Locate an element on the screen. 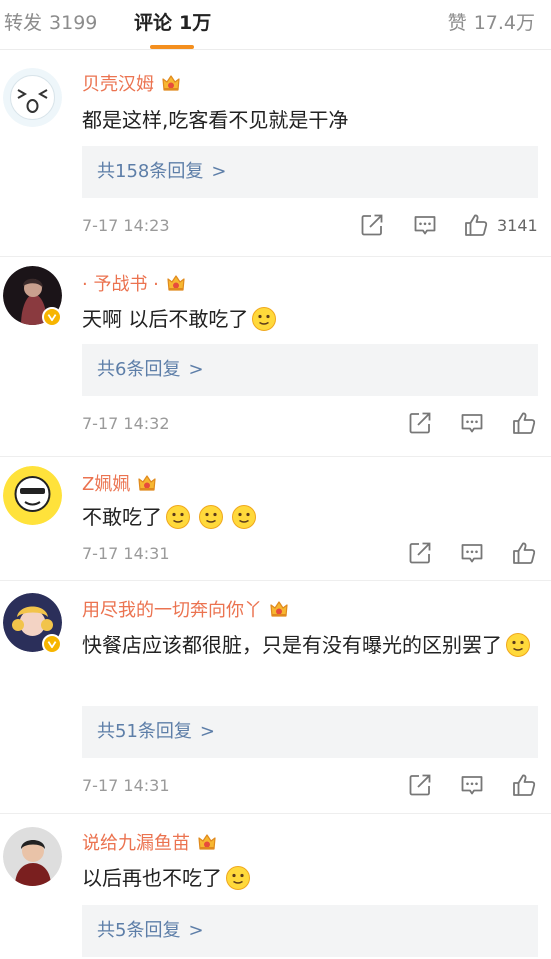 Image resolution: width=551 pixels, height=959 pixels. comment-item: Z姵姵 不敢吃了 7-17 14:31 is located at coordinates (275, 519).